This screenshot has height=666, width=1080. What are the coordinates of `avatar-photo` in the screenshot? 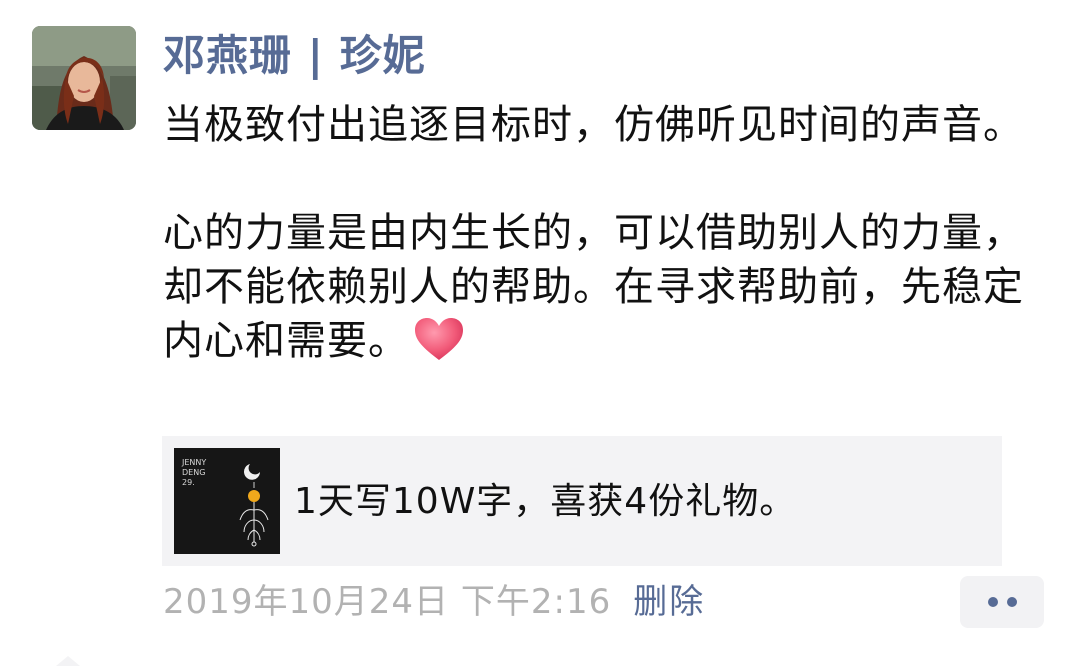 It's located at (84, 78).